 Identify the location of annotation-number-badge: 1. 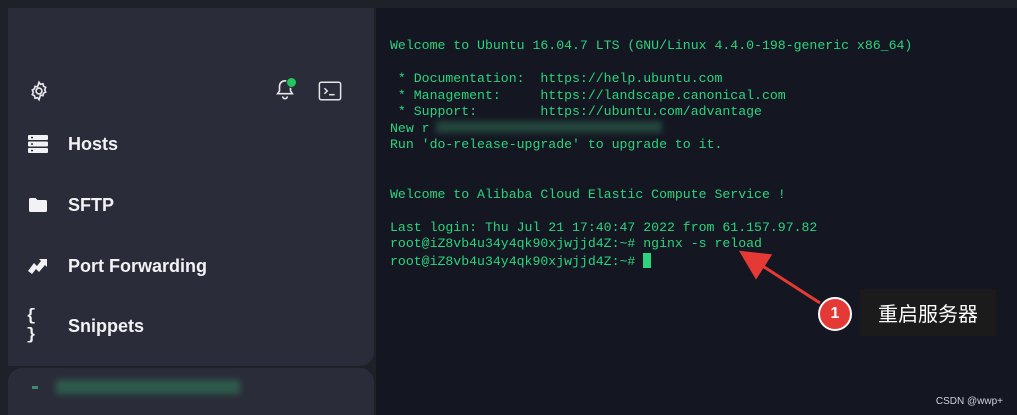
(835, 314).